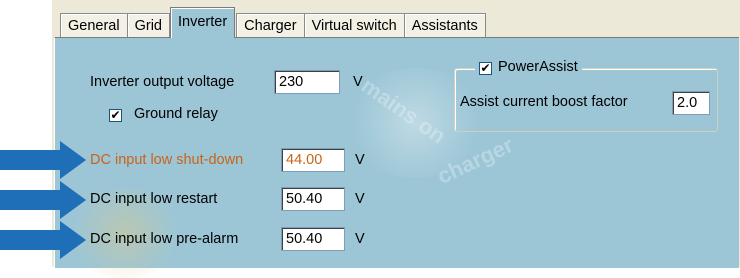 The width and height of the screenshot is (740, 278). I want to click on restart-unit: V, so click(360, 199).